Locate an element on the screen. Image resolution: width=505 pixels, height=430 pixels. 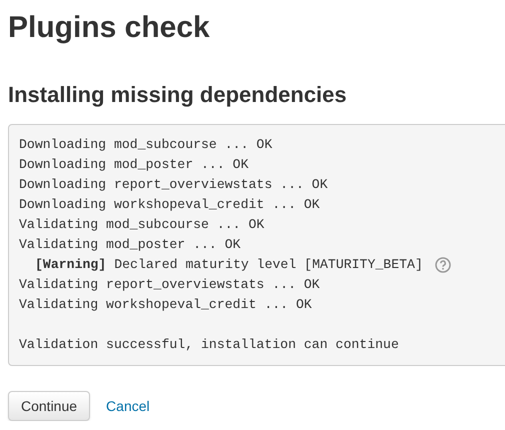
log-line: Downloading mod_poster ... OK is located at coordinates (133, 165).